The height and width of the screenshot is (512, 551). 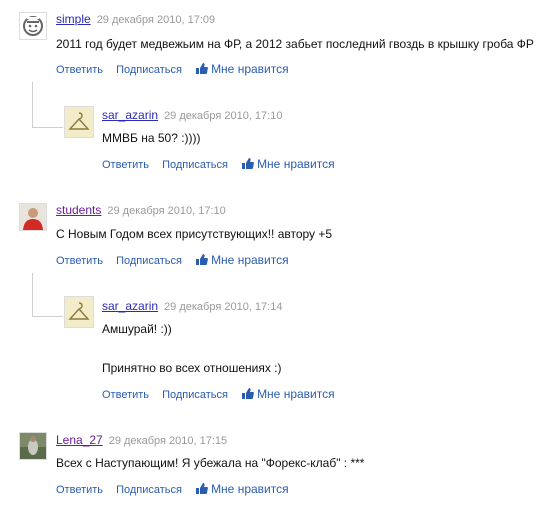 I want to click on smiley-avatar-icon, so click(x=33, y=26).